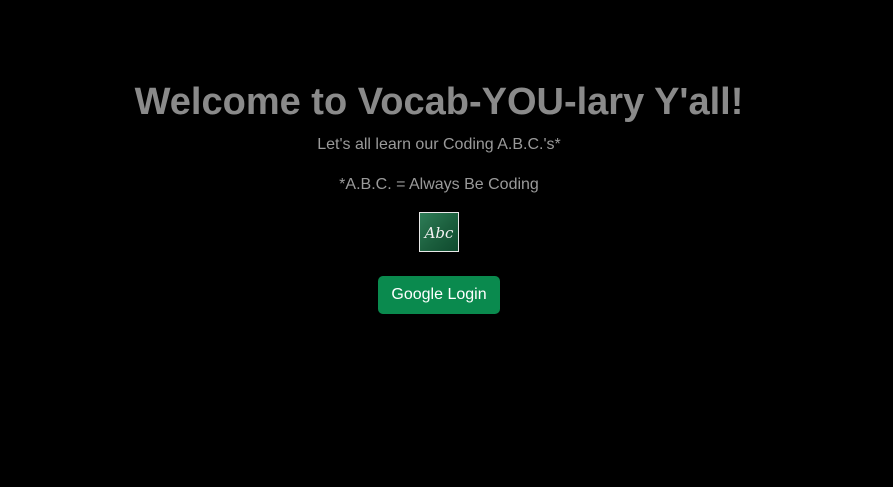  I want to click on abc-chalkboard-icon: Abc, so click(439, 232).